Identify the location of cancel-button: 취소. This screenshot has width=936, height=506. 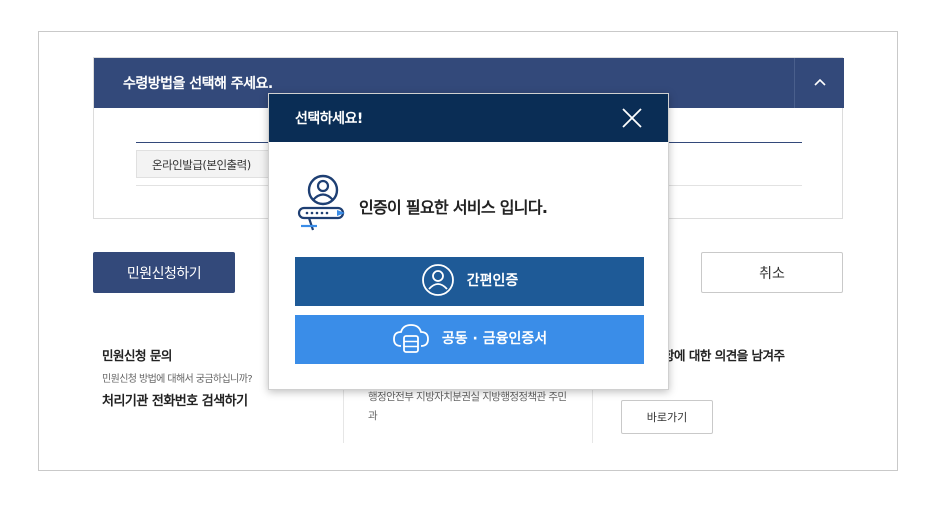
(772, 272).